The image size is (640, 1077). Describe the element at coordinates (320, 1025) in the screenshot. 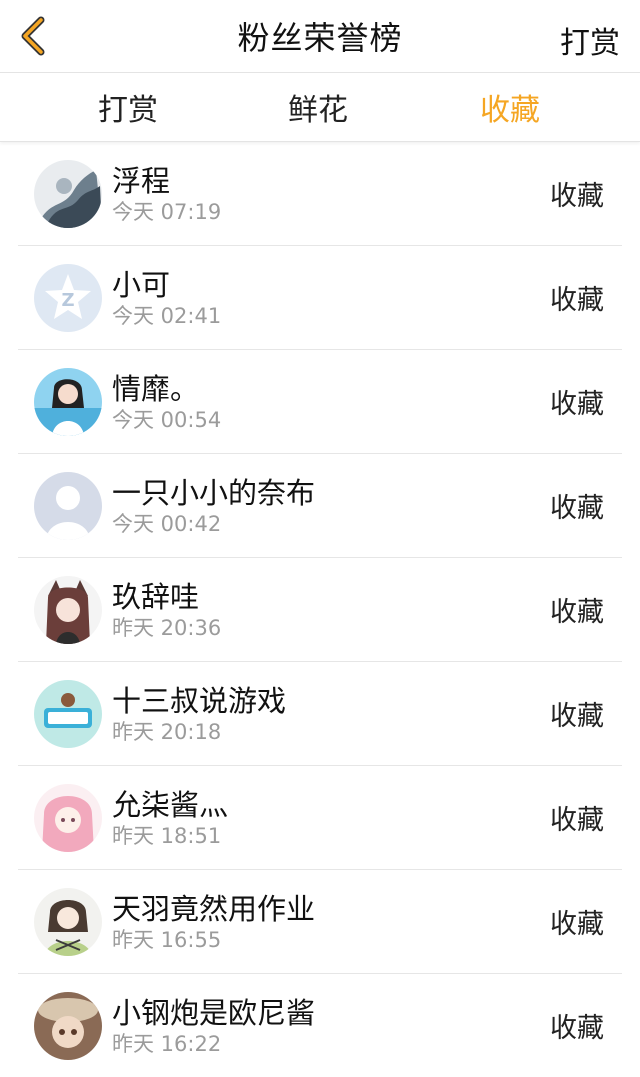

I see `list-item: 小钢炮是欧尼酱 昨天 16:22 收藏` at that location.